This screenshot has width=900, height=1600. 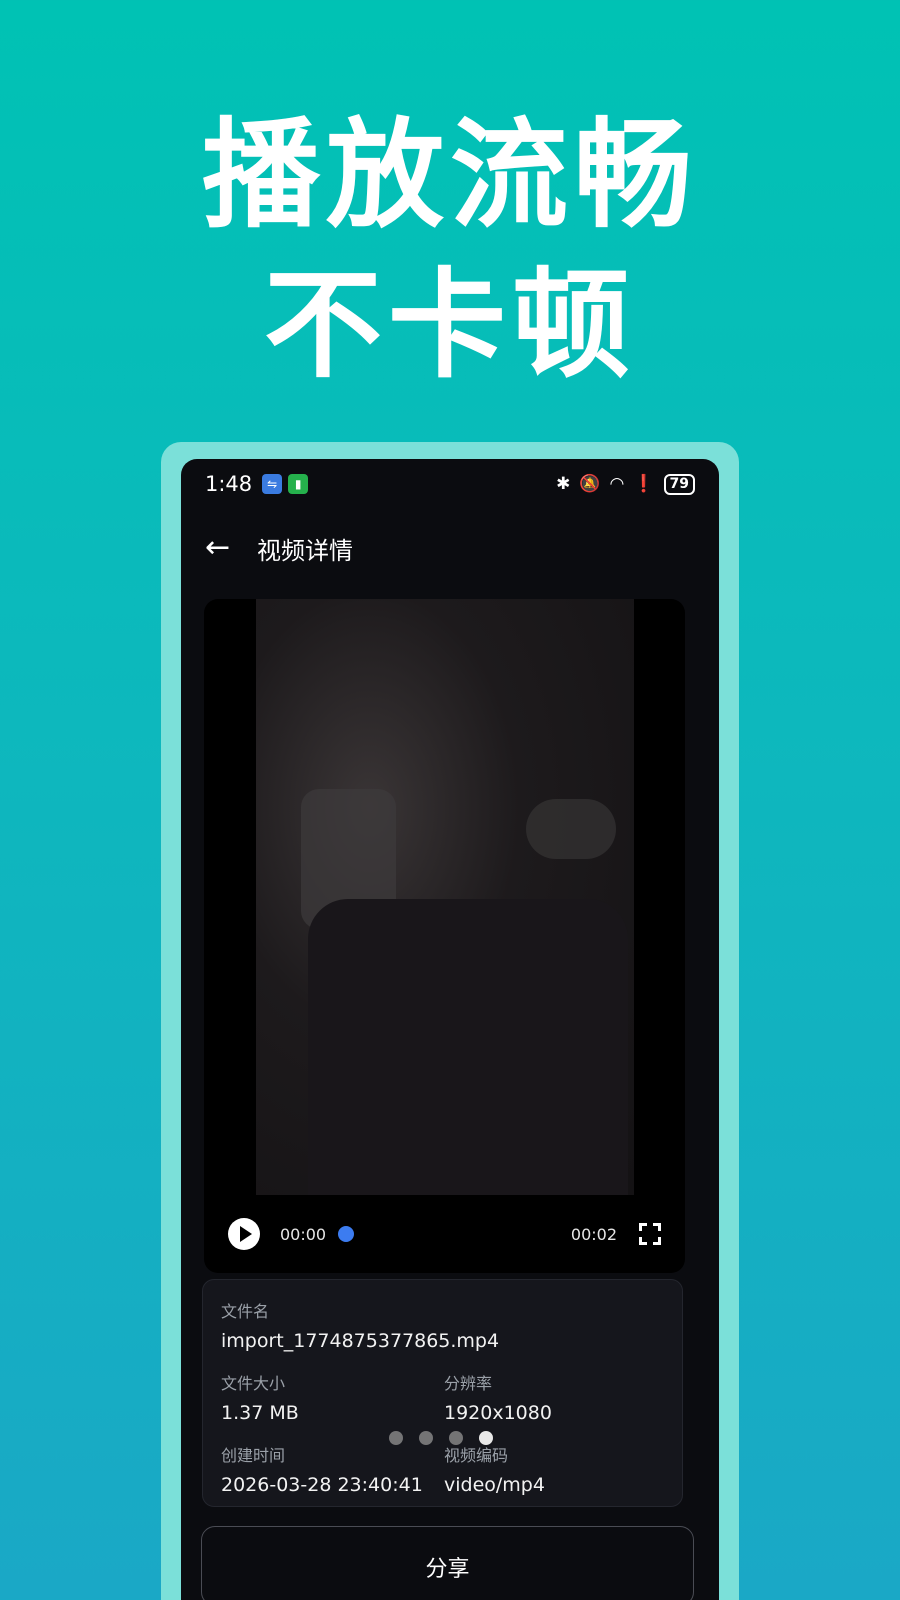 I want to click on alert-icon: ❗, so click(x=644, y=484).